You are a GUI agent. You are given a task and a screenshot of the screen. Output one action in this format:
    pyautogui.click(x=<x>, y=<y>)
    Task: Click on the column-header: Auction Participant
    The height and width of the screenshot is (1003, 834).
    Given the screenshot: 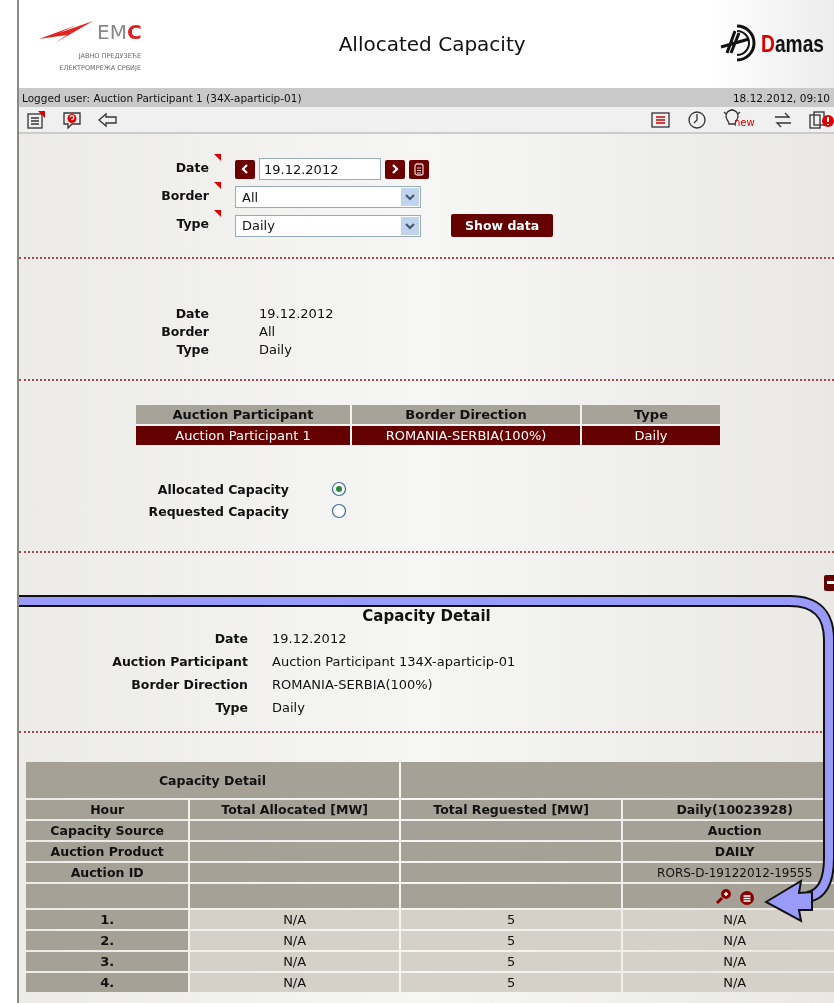 What is the action you would take?
    pyautogui.click(x=243, y=414)
    